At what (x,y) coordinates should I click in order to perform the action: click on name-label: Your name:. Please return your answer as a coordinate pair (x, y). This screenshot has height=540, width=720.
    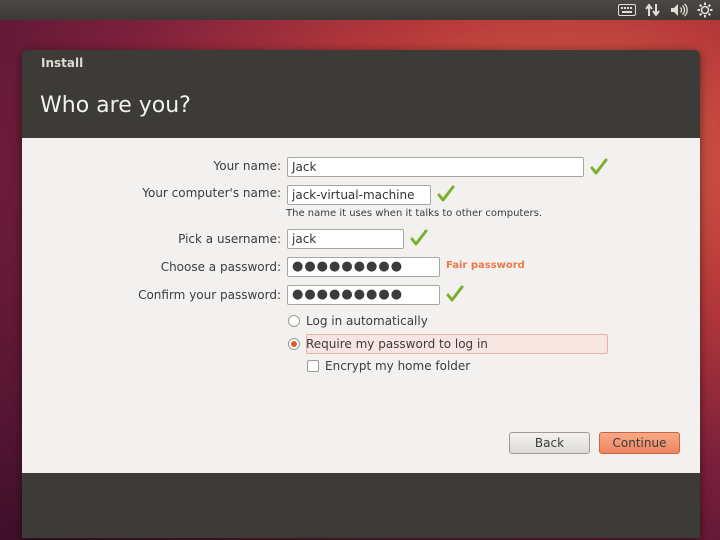
    Looking at the image, I should click on (247, 166).